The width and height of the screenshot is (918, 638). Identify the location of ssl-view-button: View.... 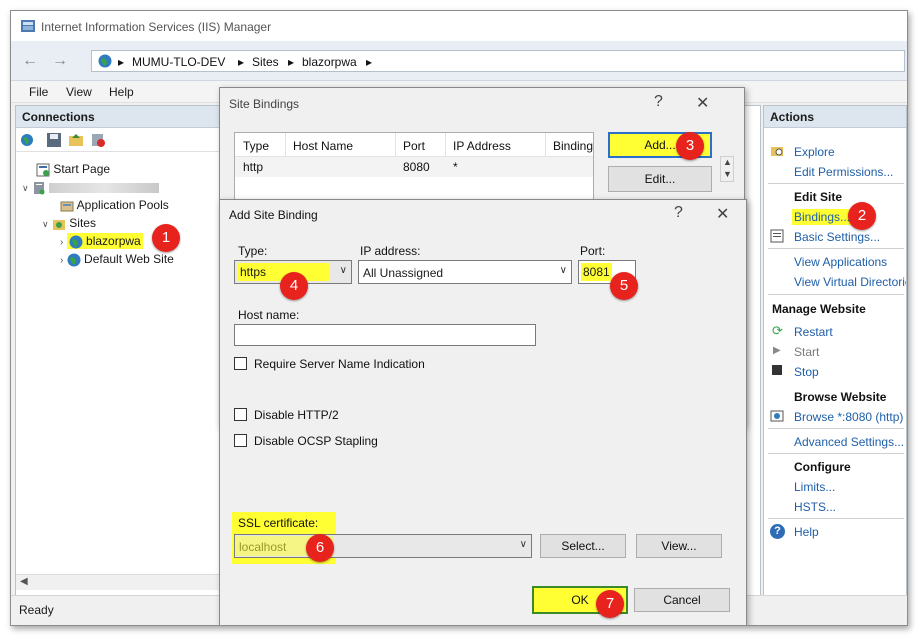
(679, 546).